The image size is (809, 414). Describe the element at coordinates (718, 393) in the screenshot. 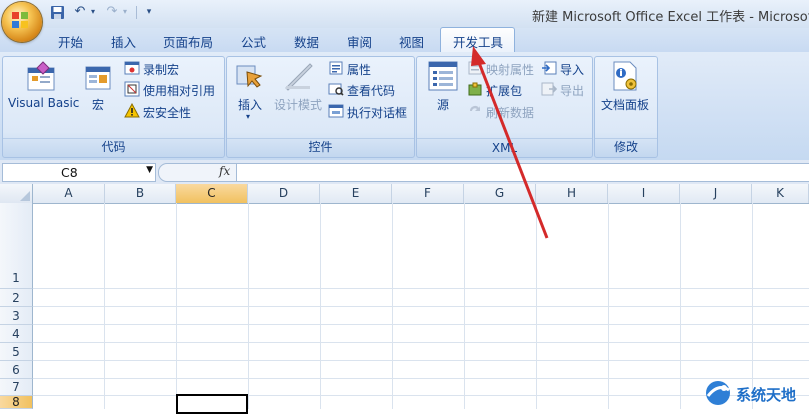

I see `watermark-logo-icon` at that location.